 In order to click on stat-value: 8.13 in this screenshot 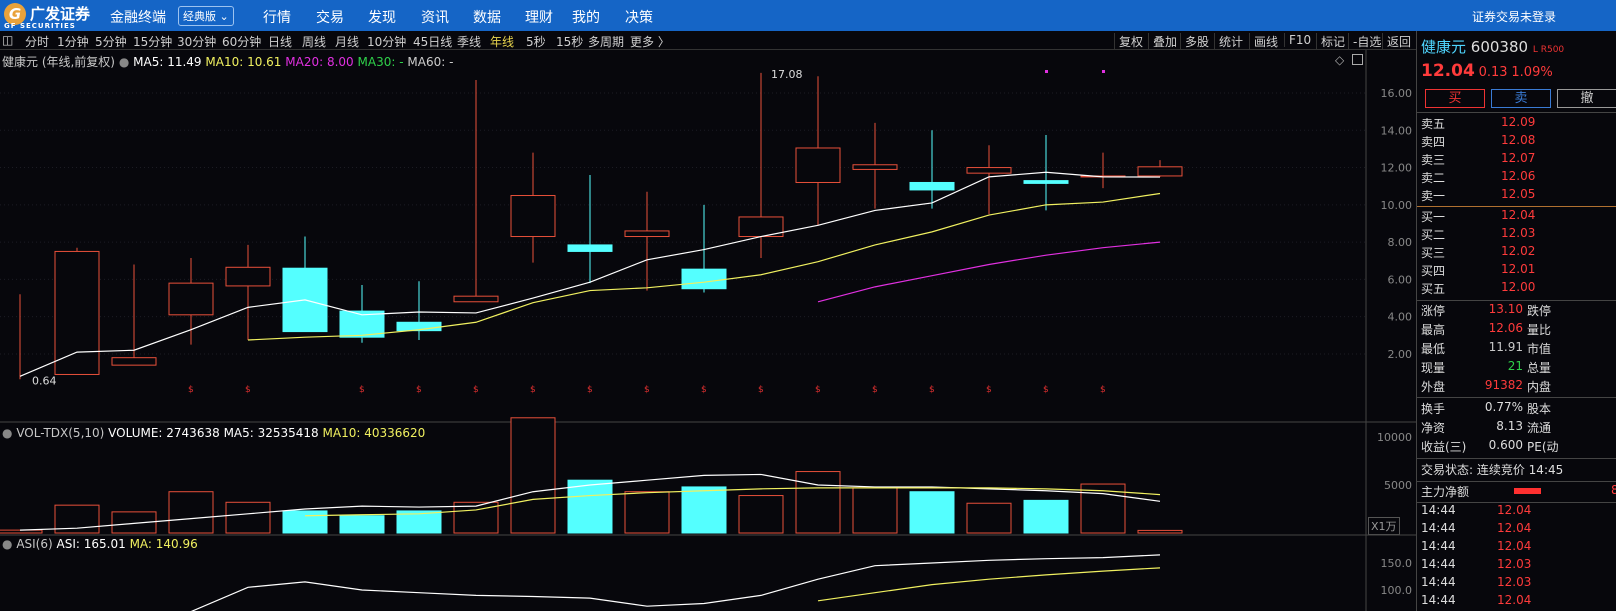, I will do `click(1509, 426)`.